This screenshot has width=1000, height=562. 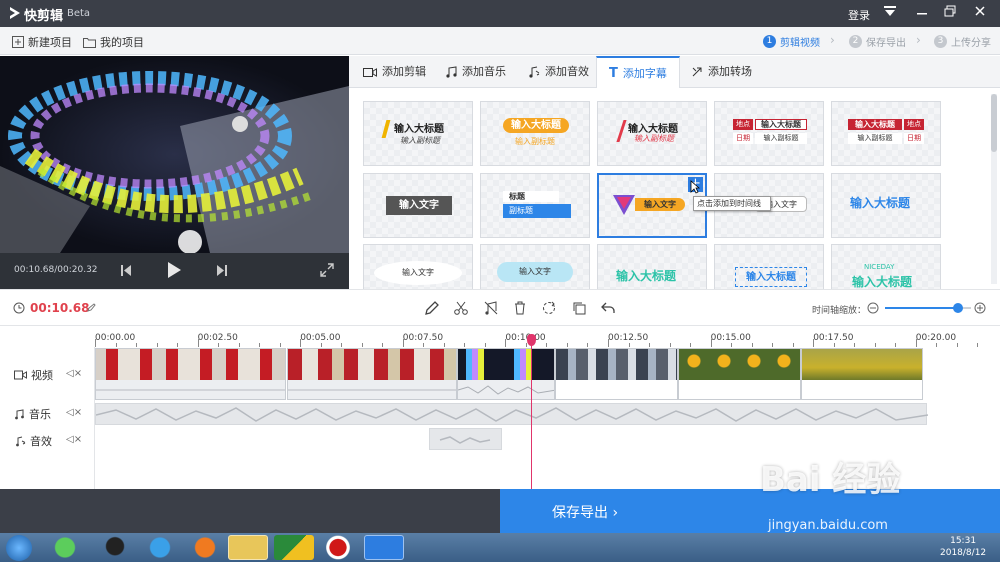 I want to click on step-export: 2 保存导出, so click(x=877, y=41).